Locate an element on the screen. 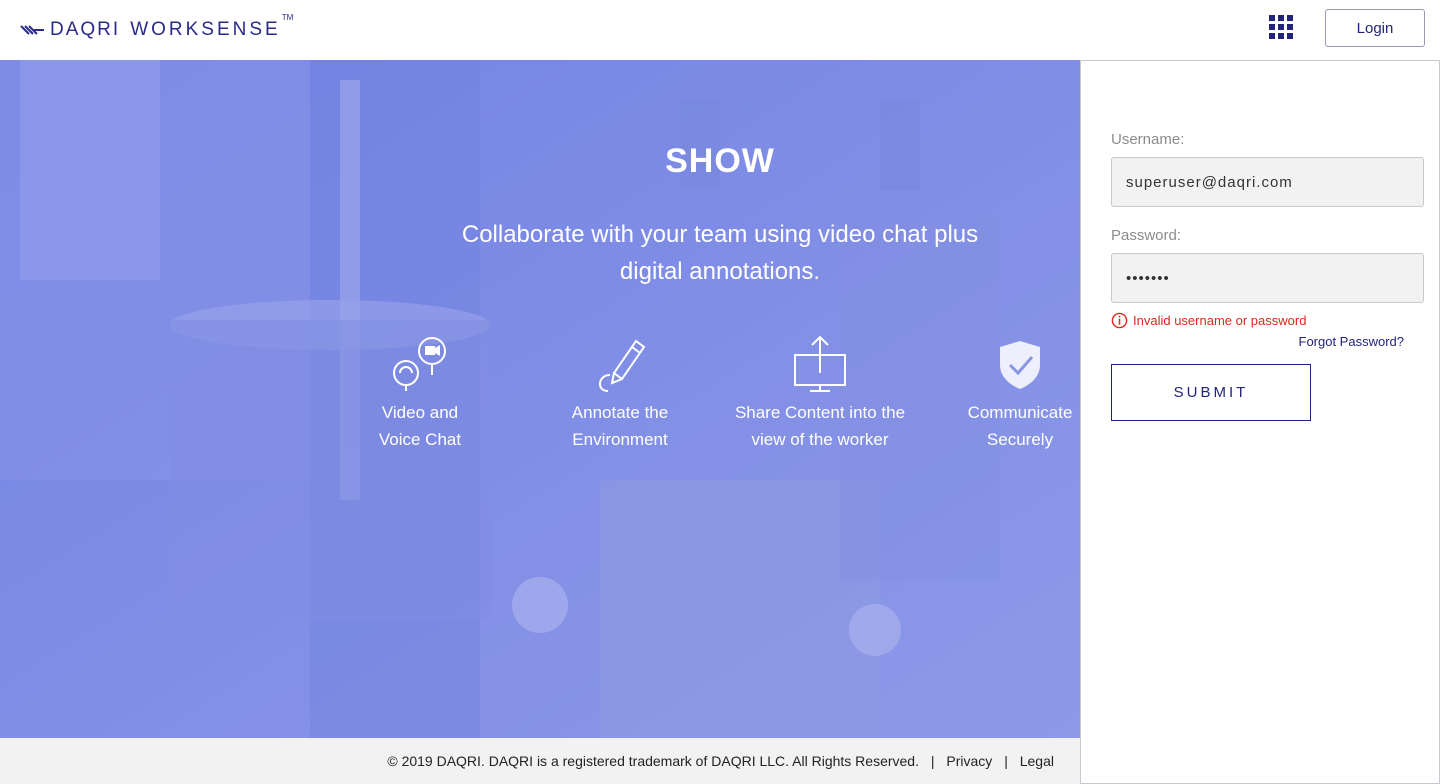 Image resolution: width=1440 pixels, height=784 pixels. username-field is located at coordinates (1267, 182).